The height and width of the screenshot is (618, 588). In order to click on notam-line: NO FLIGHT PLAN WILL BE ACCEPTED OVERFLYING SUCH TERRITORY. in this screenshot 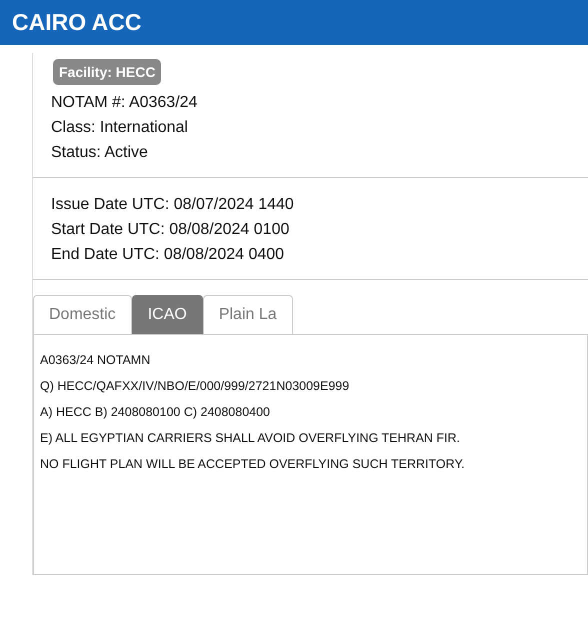, I will do `click(253, 464)`.